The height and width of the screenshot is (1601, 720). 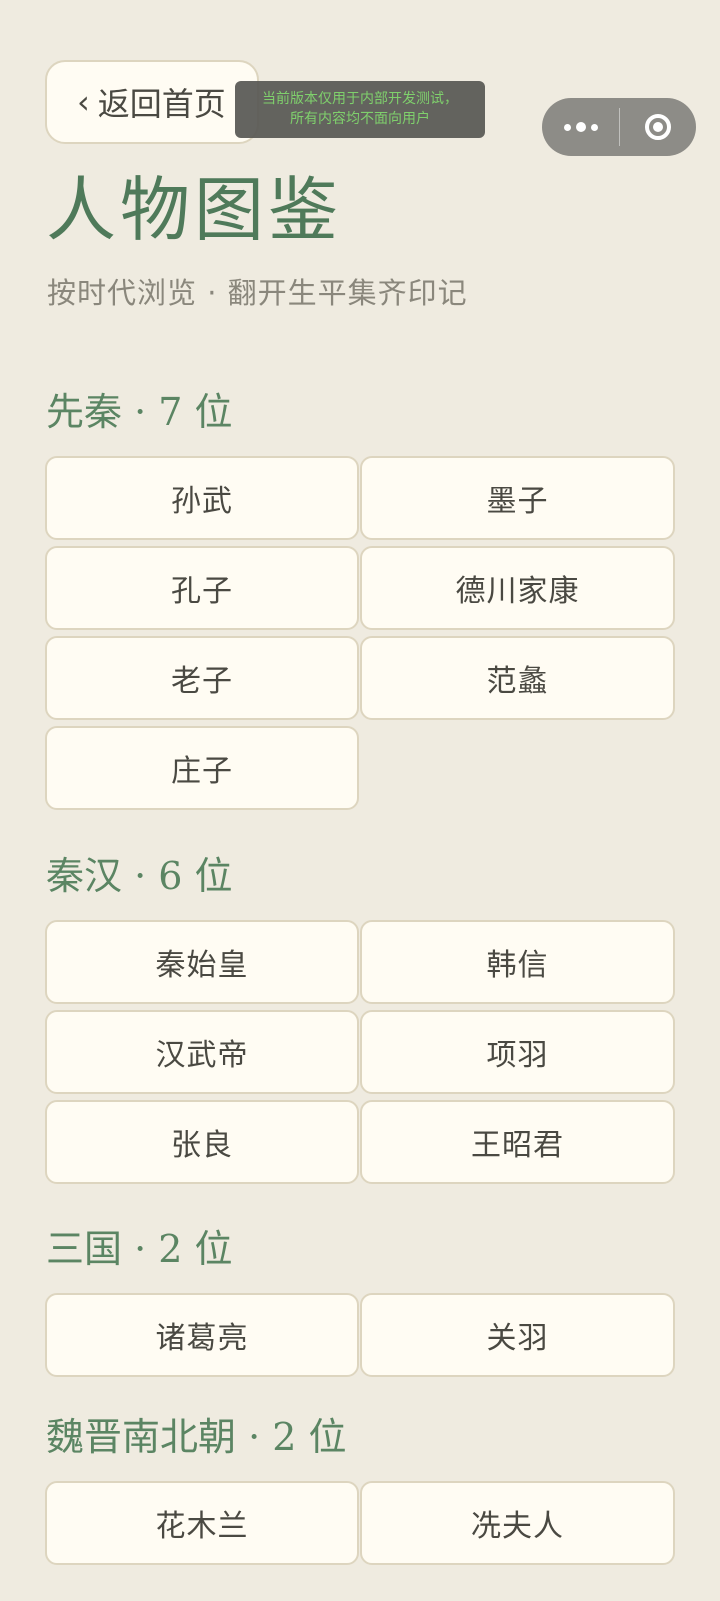 I want to click on era-people-grid: 秦始皇 韩信 汉武帝 项羽 张良 王昭君, so click(x=360, y=1052).